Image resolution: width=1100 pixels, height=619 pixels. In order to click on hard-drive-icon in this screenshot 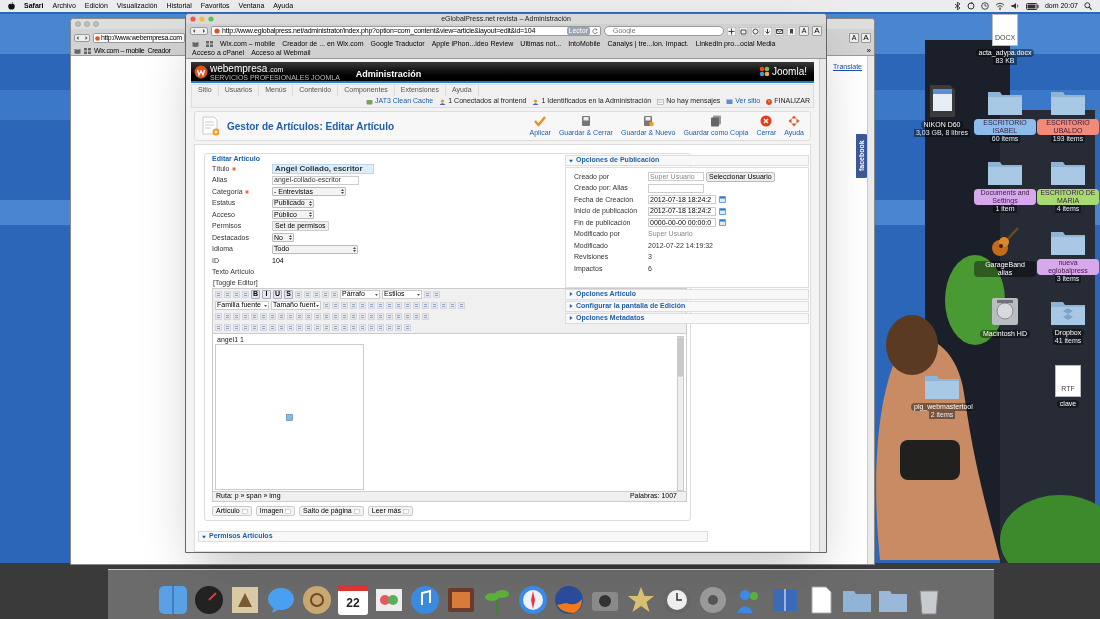, I will do `click(1005, 311)`.